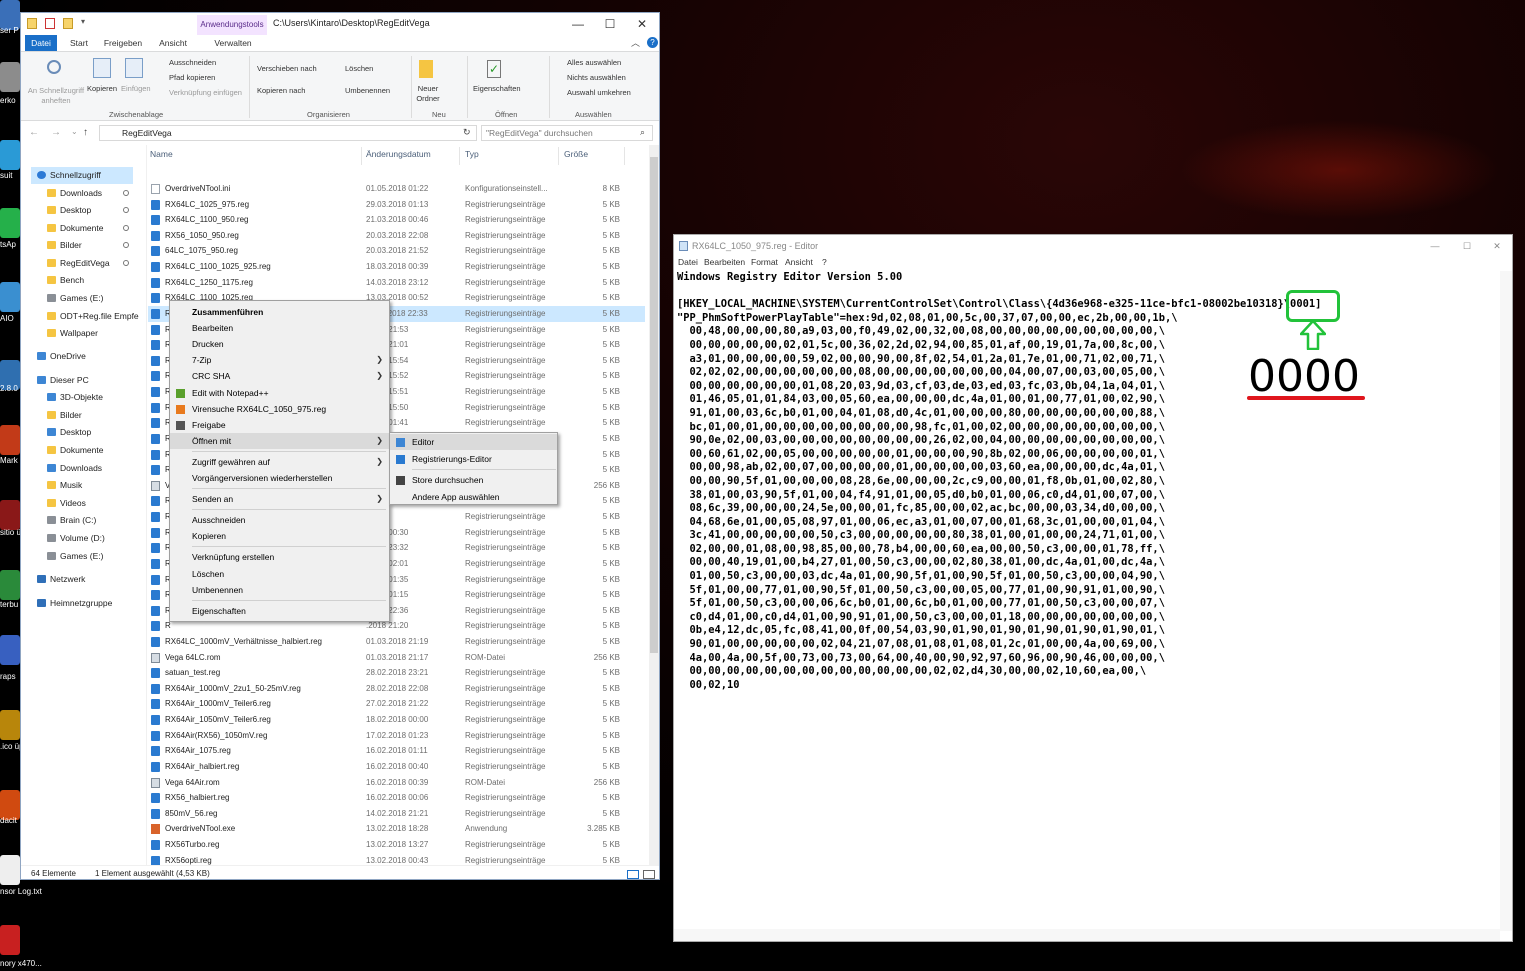 This screenshot has height=971, width=1525. Describe the element at coordinates (34, 132) in the screenshot. I see `back-arrow-icon: ←` at that location.